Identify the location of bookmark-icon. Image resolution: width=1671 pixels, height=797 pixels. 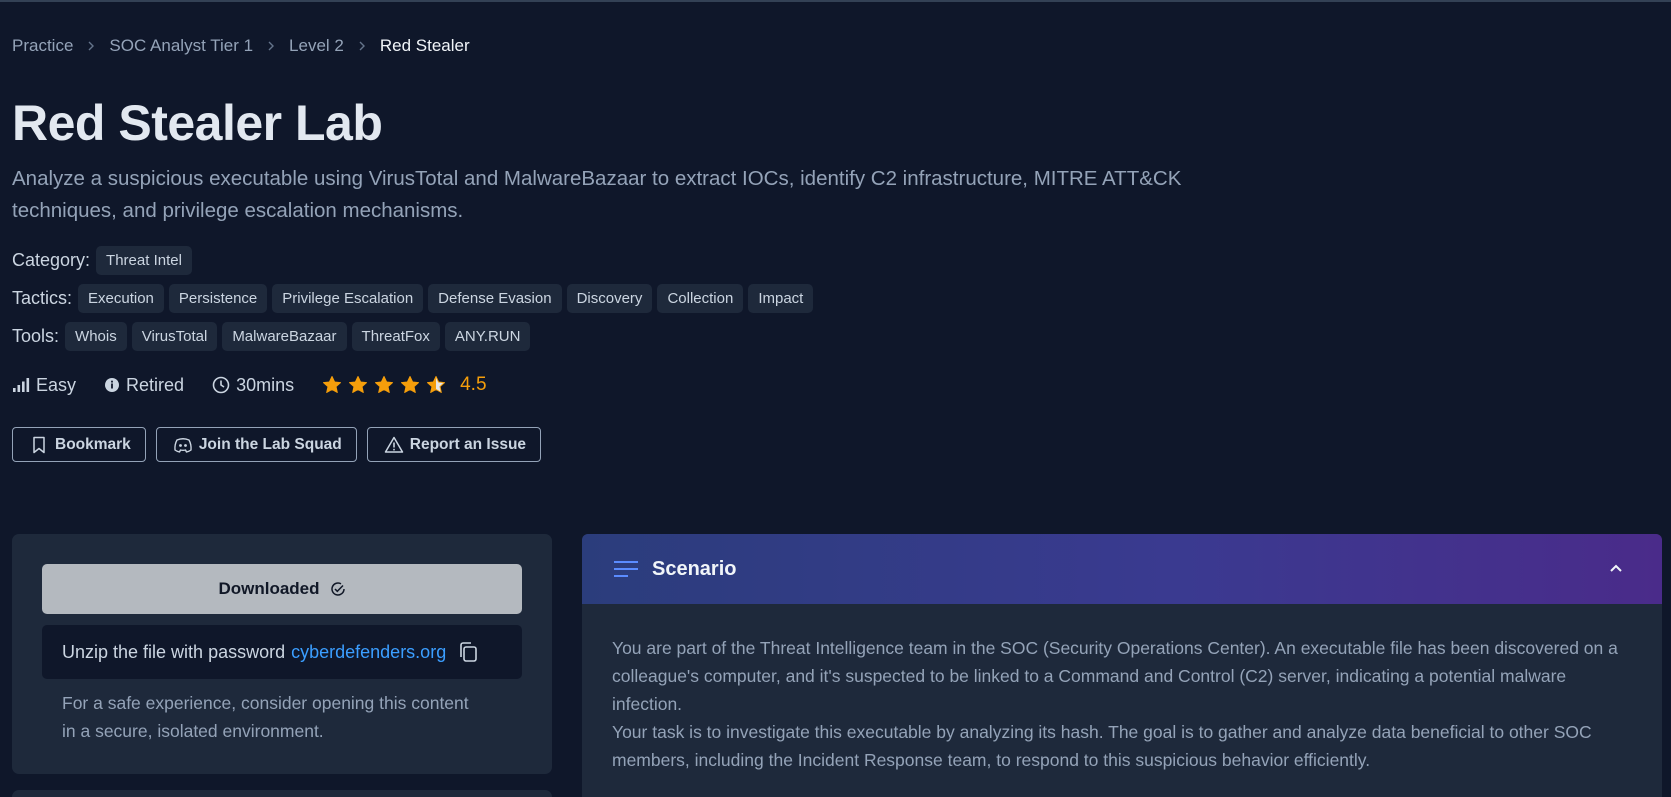
(39, 444).